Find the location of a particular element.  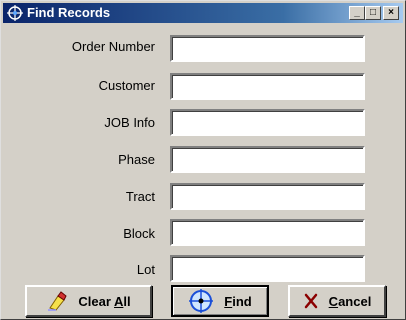

close-button: × is located at coordinates (391, 13).